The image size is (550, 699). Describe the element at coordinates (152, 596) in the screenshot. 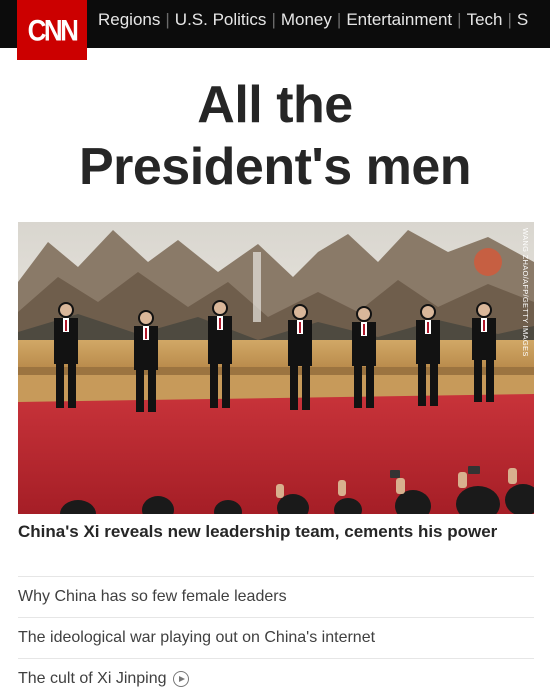

I see `related-link-label: Why China has so few female leaders` at that location.